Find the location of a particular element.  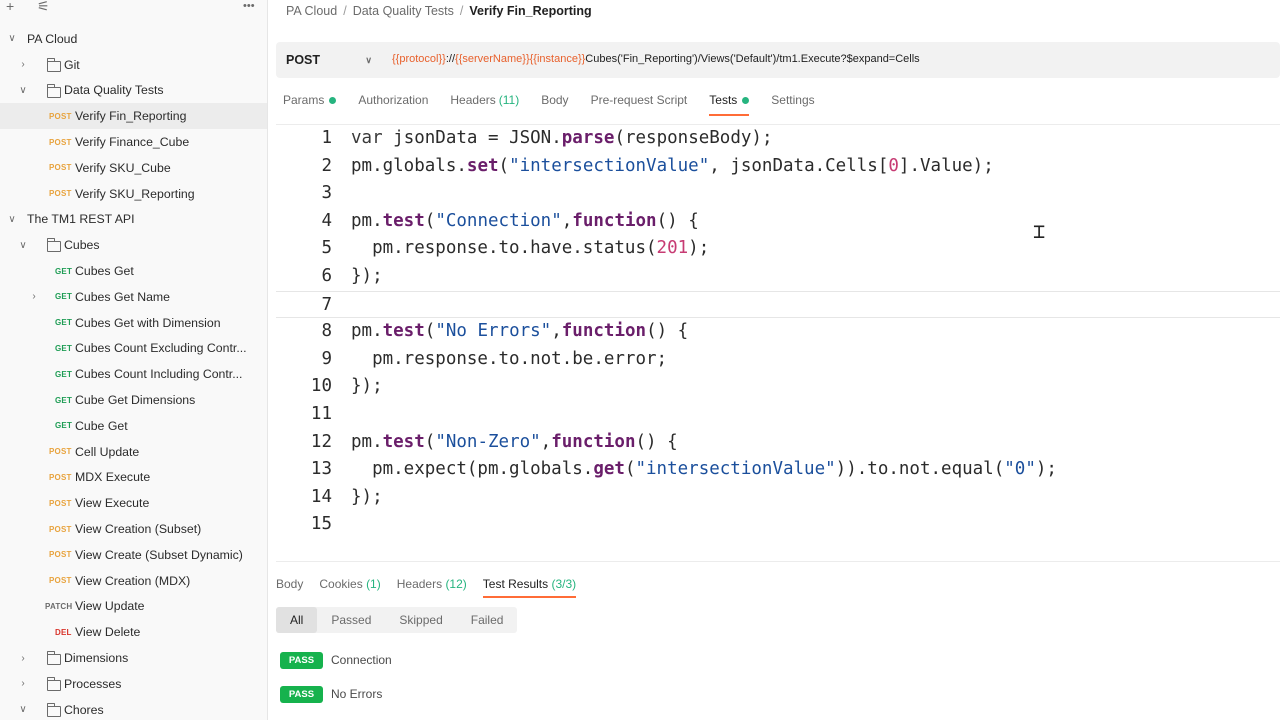

tab-body: Body is located at coordinates (554, 100).